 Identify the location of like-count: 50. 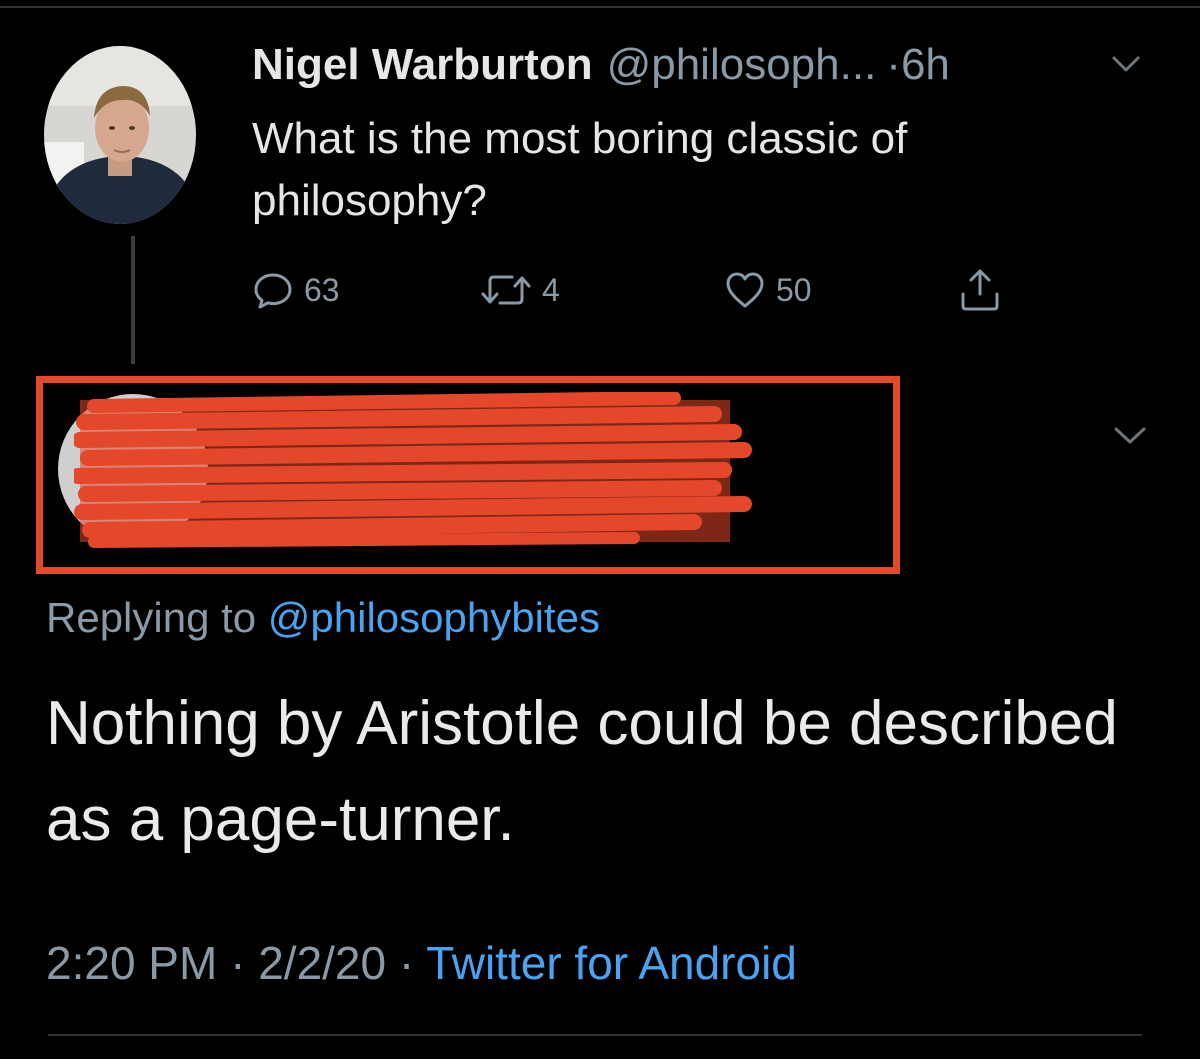
(794, 289).